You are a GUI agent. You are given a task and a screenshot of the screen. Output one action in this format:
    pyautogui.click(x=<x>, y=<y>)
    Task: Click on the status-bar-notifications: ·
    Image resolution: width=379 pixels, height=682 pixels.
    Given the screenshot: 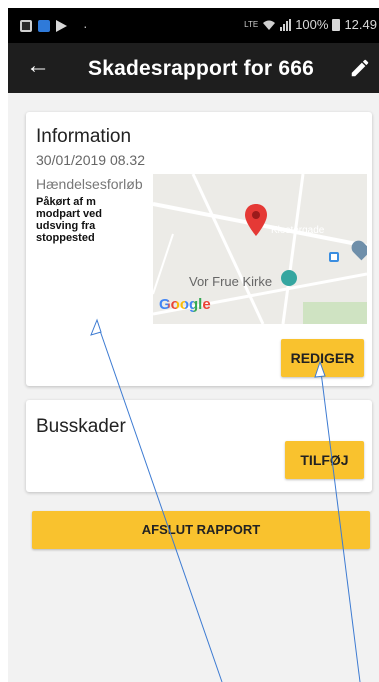 What is the action you would take?
    pyautogui.click(x=54, y=26)
    